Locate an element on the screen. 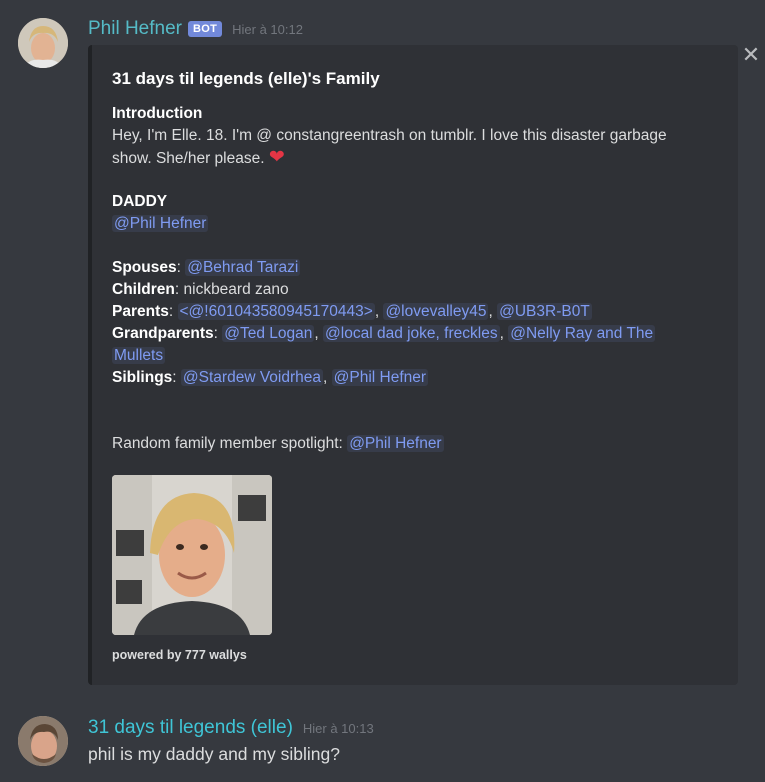 The height and width of the screenshot is (782, 765). grandparent-mention-continued: Mullets is located at coordinates (139, 355).